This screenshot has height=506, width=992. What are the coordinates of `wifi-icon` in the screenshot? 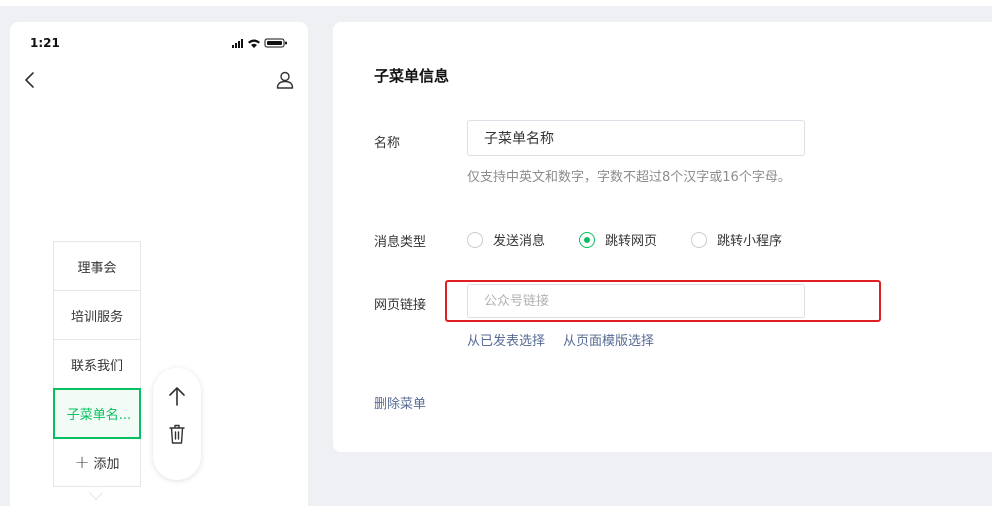 It's located at (254, 43).